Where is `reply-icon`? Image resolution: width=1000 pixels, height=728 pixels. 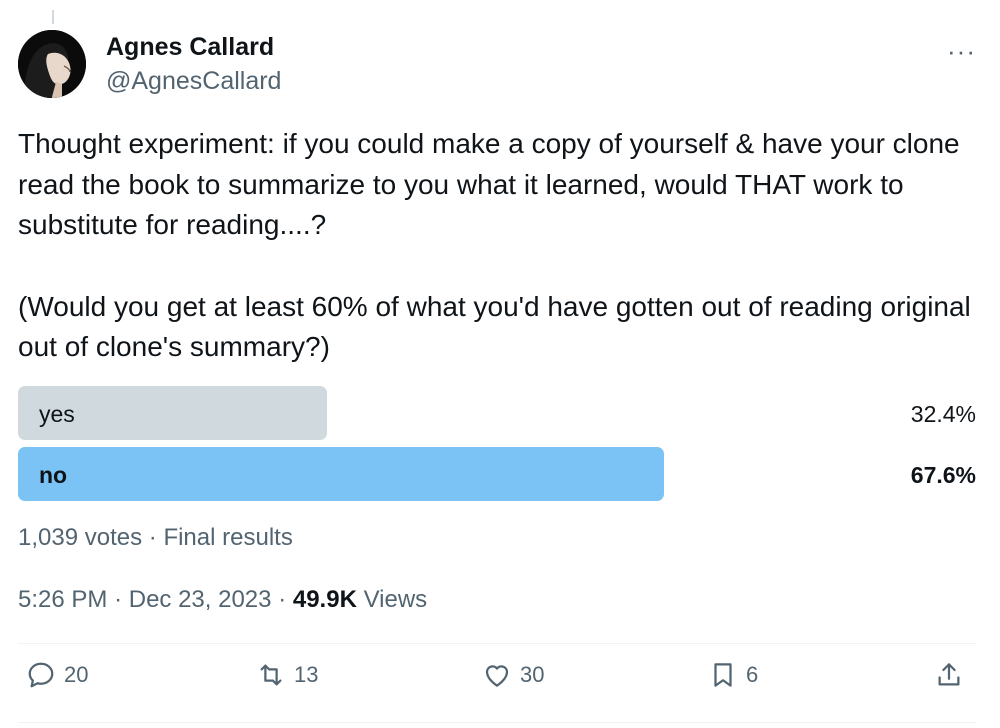 reply-icon is located at coordinates (41, 675).